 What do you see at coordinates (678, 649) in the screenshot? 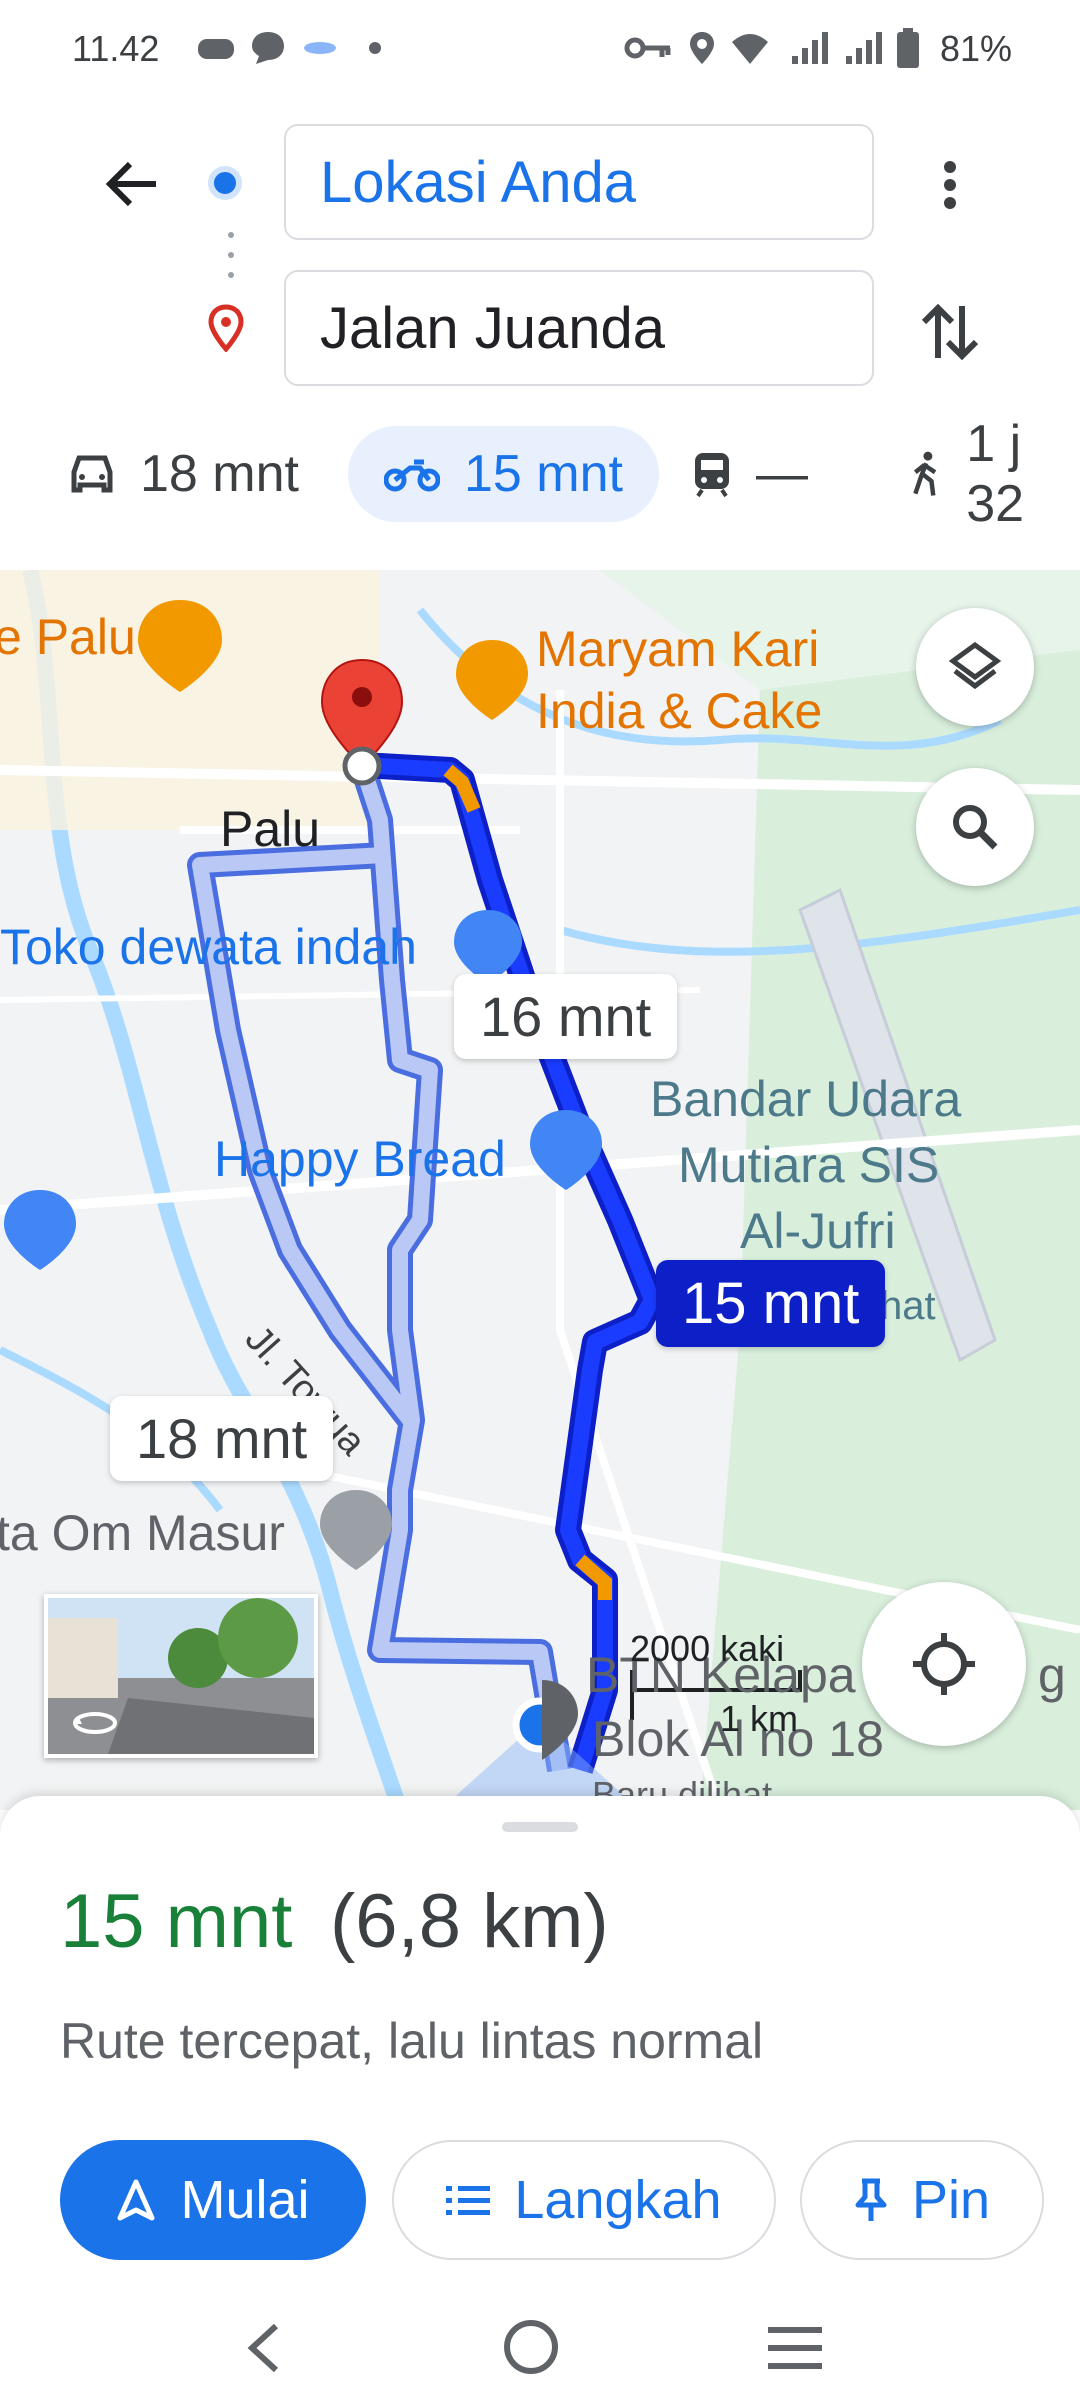
I see `poi-label: Maryam Kari` at bounding box center [678, 649].